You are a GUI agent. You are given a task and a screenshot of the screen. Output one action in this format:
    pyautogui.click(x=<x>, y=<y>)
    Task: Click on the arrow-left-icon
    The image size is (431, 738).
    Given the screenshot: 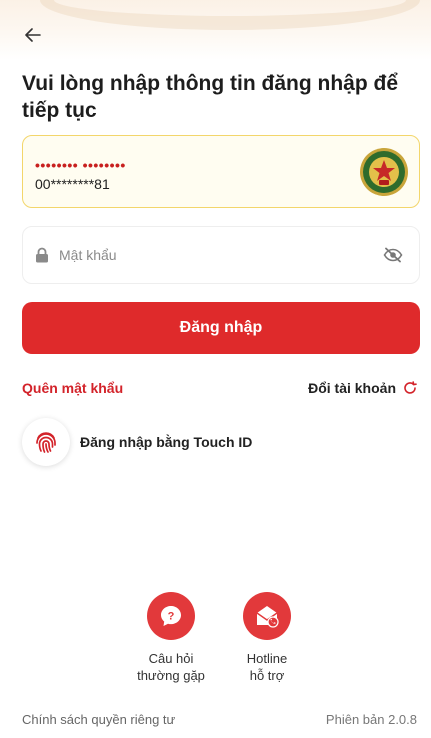 What is the action you would take?
    pyautogui.click(x=33, y=35)
    